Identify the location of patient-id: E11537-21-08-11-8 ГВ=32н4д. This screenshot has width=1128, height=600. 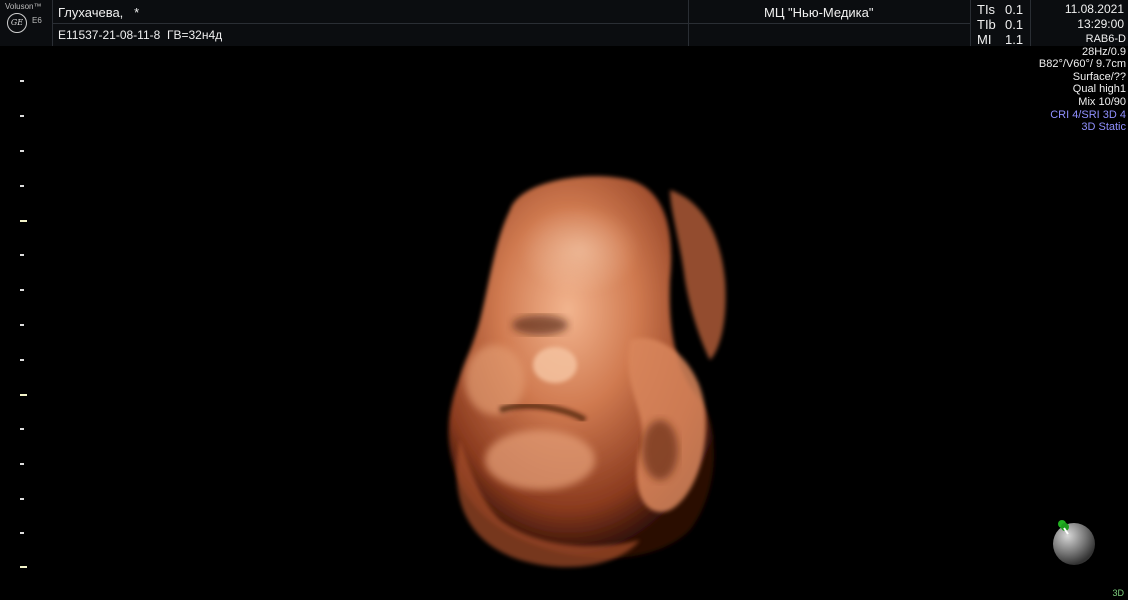
(140, 35).